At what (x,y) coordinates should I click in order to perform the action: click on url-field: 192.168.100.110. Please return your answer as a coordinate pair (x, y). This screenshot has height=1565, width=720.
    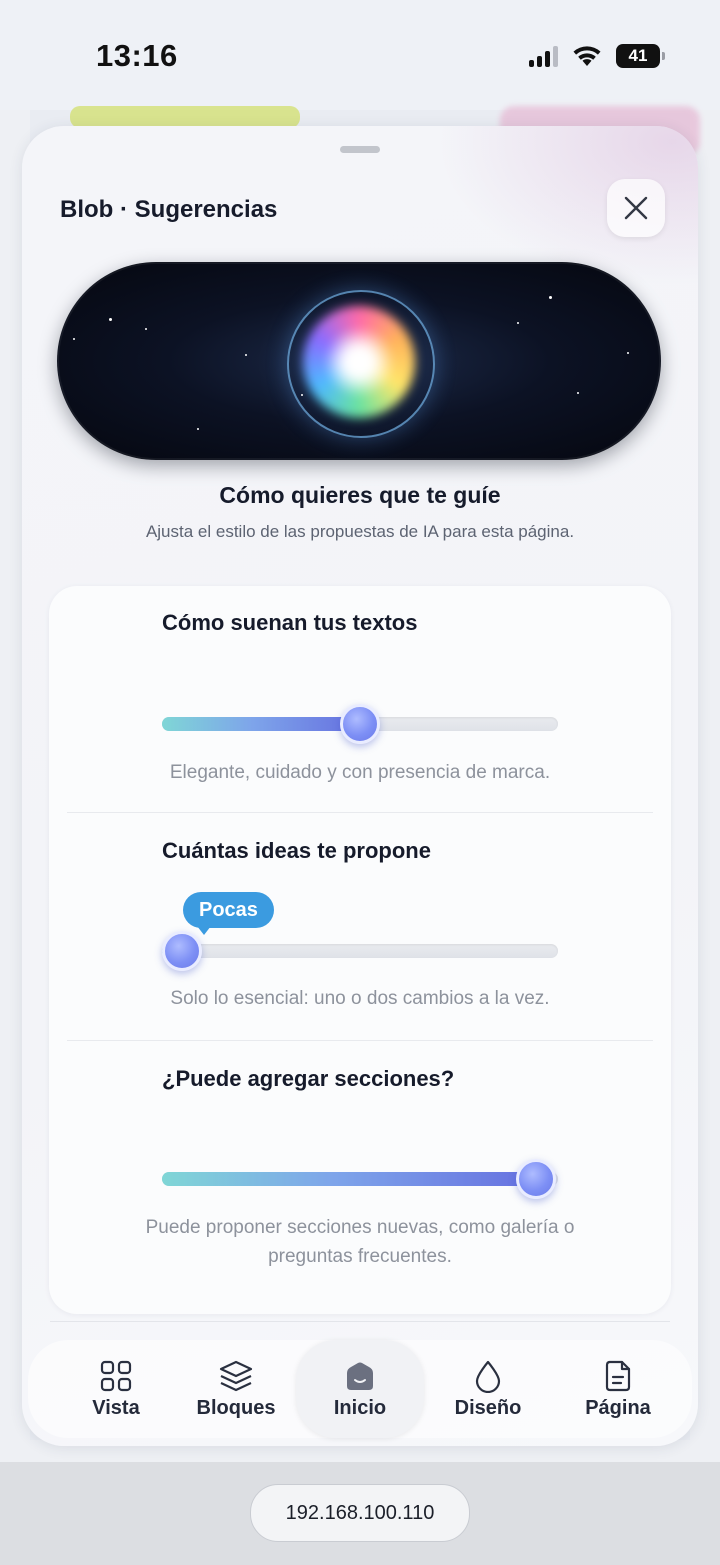
    Looking at the image, I should click on (360, 1513).